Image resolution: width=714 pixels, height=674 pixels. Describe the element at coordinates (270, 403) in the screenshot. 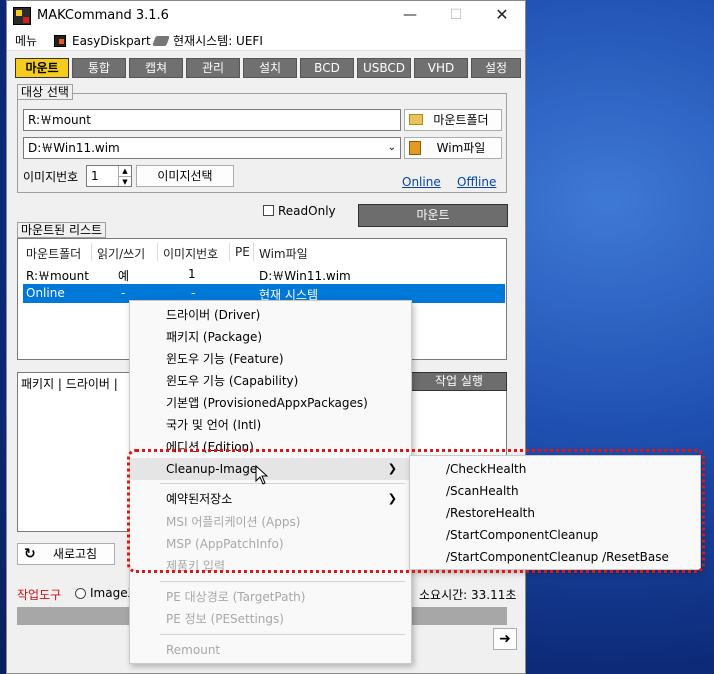

I see `menu-item-appx: 기본앱 (ProvisionedAppxPackages)` at that location.